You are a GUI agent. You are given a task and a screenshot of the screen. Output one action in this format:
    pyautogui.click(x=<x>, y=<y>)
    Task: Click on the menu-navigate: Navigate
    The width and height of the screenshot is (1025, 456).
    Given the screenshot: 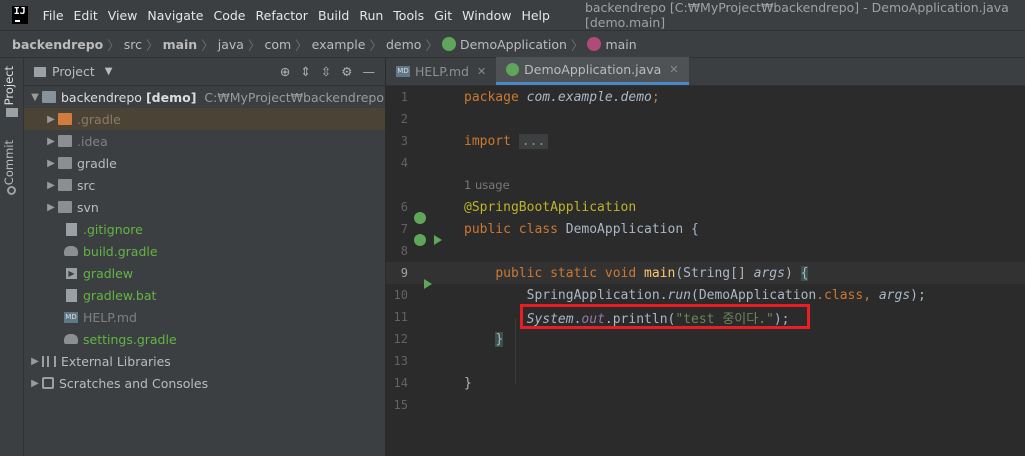 What is the action you would take?
    pyautogui.click(x=175, y=15)
    